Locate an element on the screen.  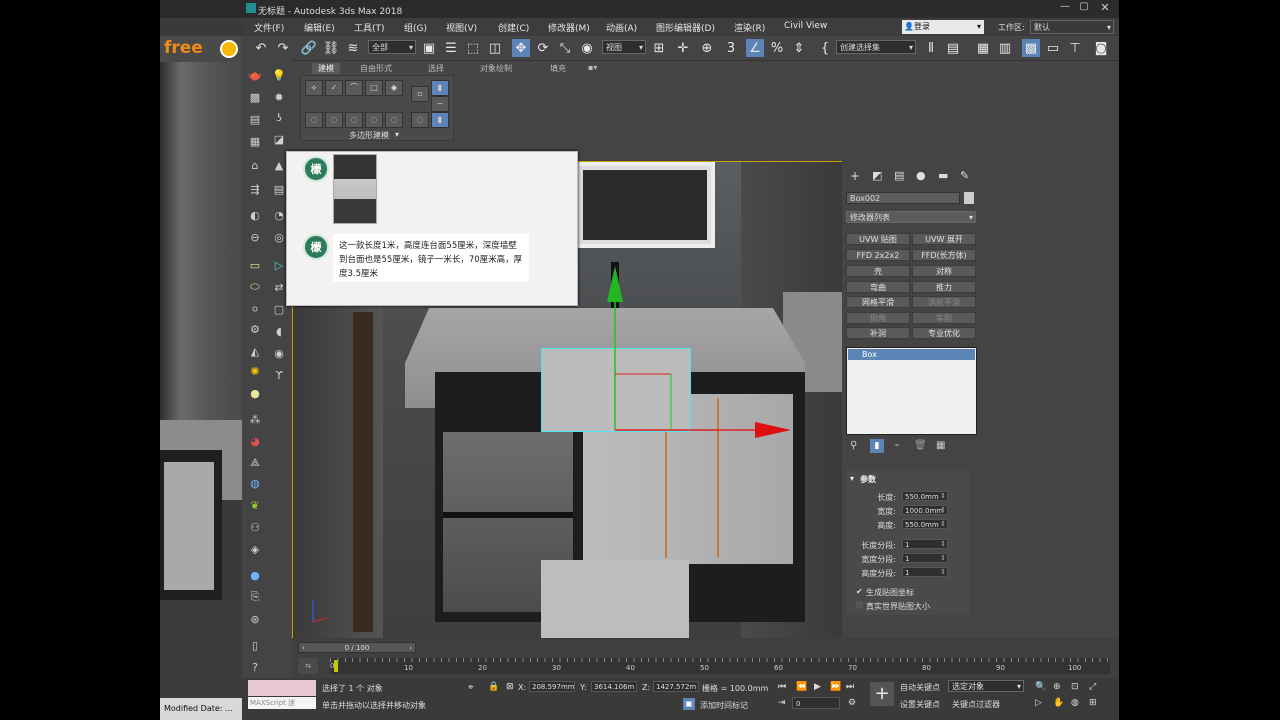
track-bar-toggle-icon: ⇆ is located at coordinates (308, 666).